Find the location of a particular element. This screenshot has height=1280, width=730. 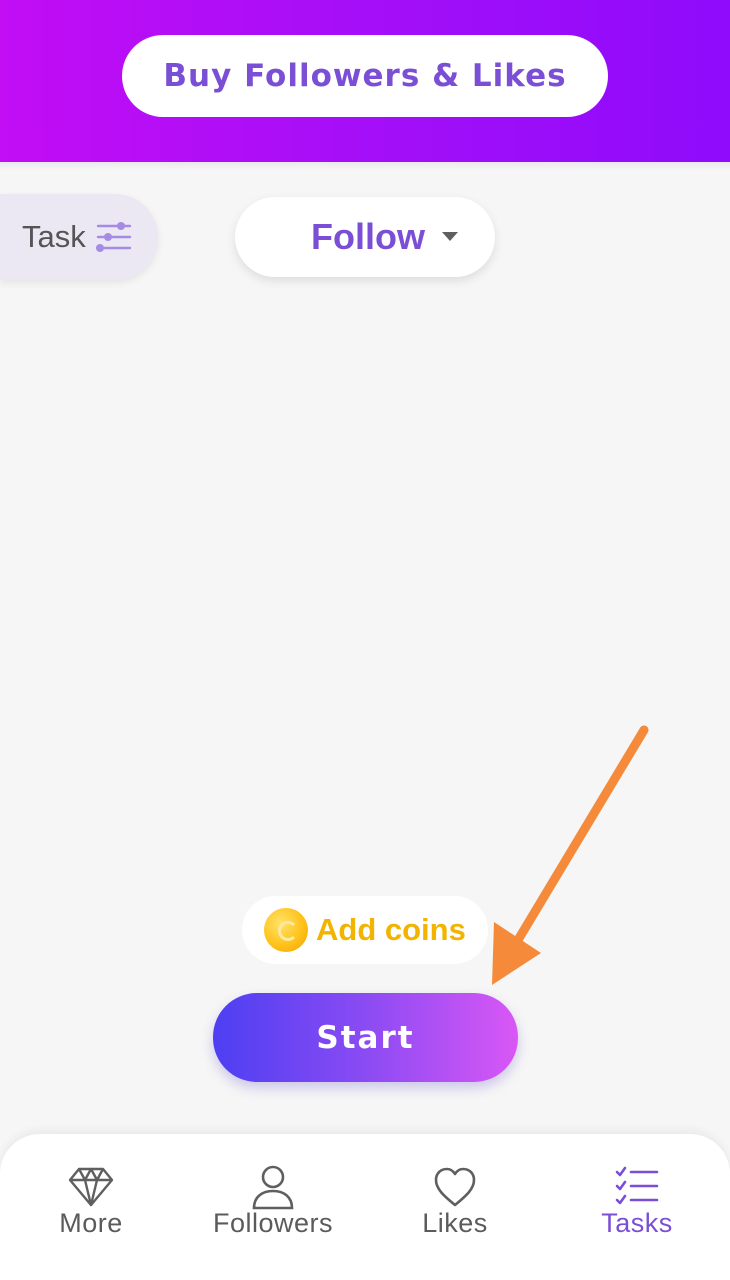

task-filter-button: Task is located at coordinates (79, 237).